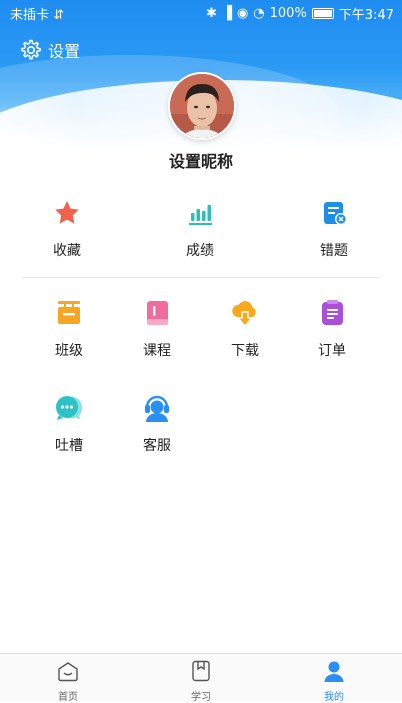 This screenshot has height=703, width=402. I want to click on order-icon, so click(332, 312).